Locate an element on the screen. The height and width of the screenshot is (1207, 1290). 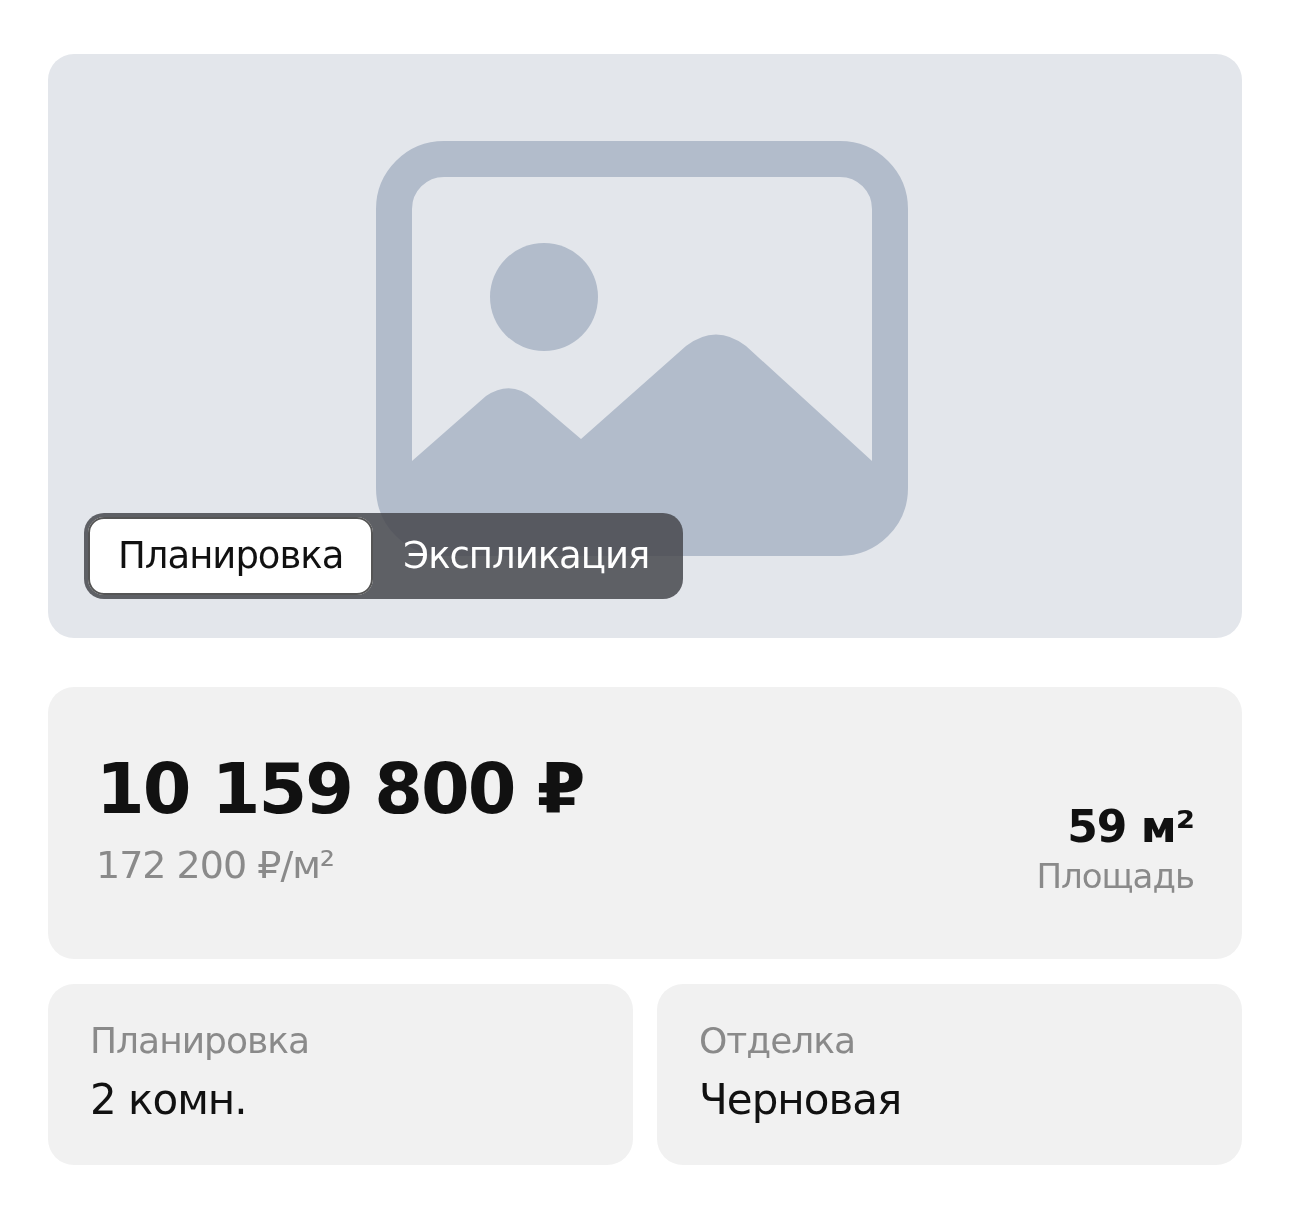
price-per-meter: 172 200 ₽/м² is located at coordinates (216, 865).